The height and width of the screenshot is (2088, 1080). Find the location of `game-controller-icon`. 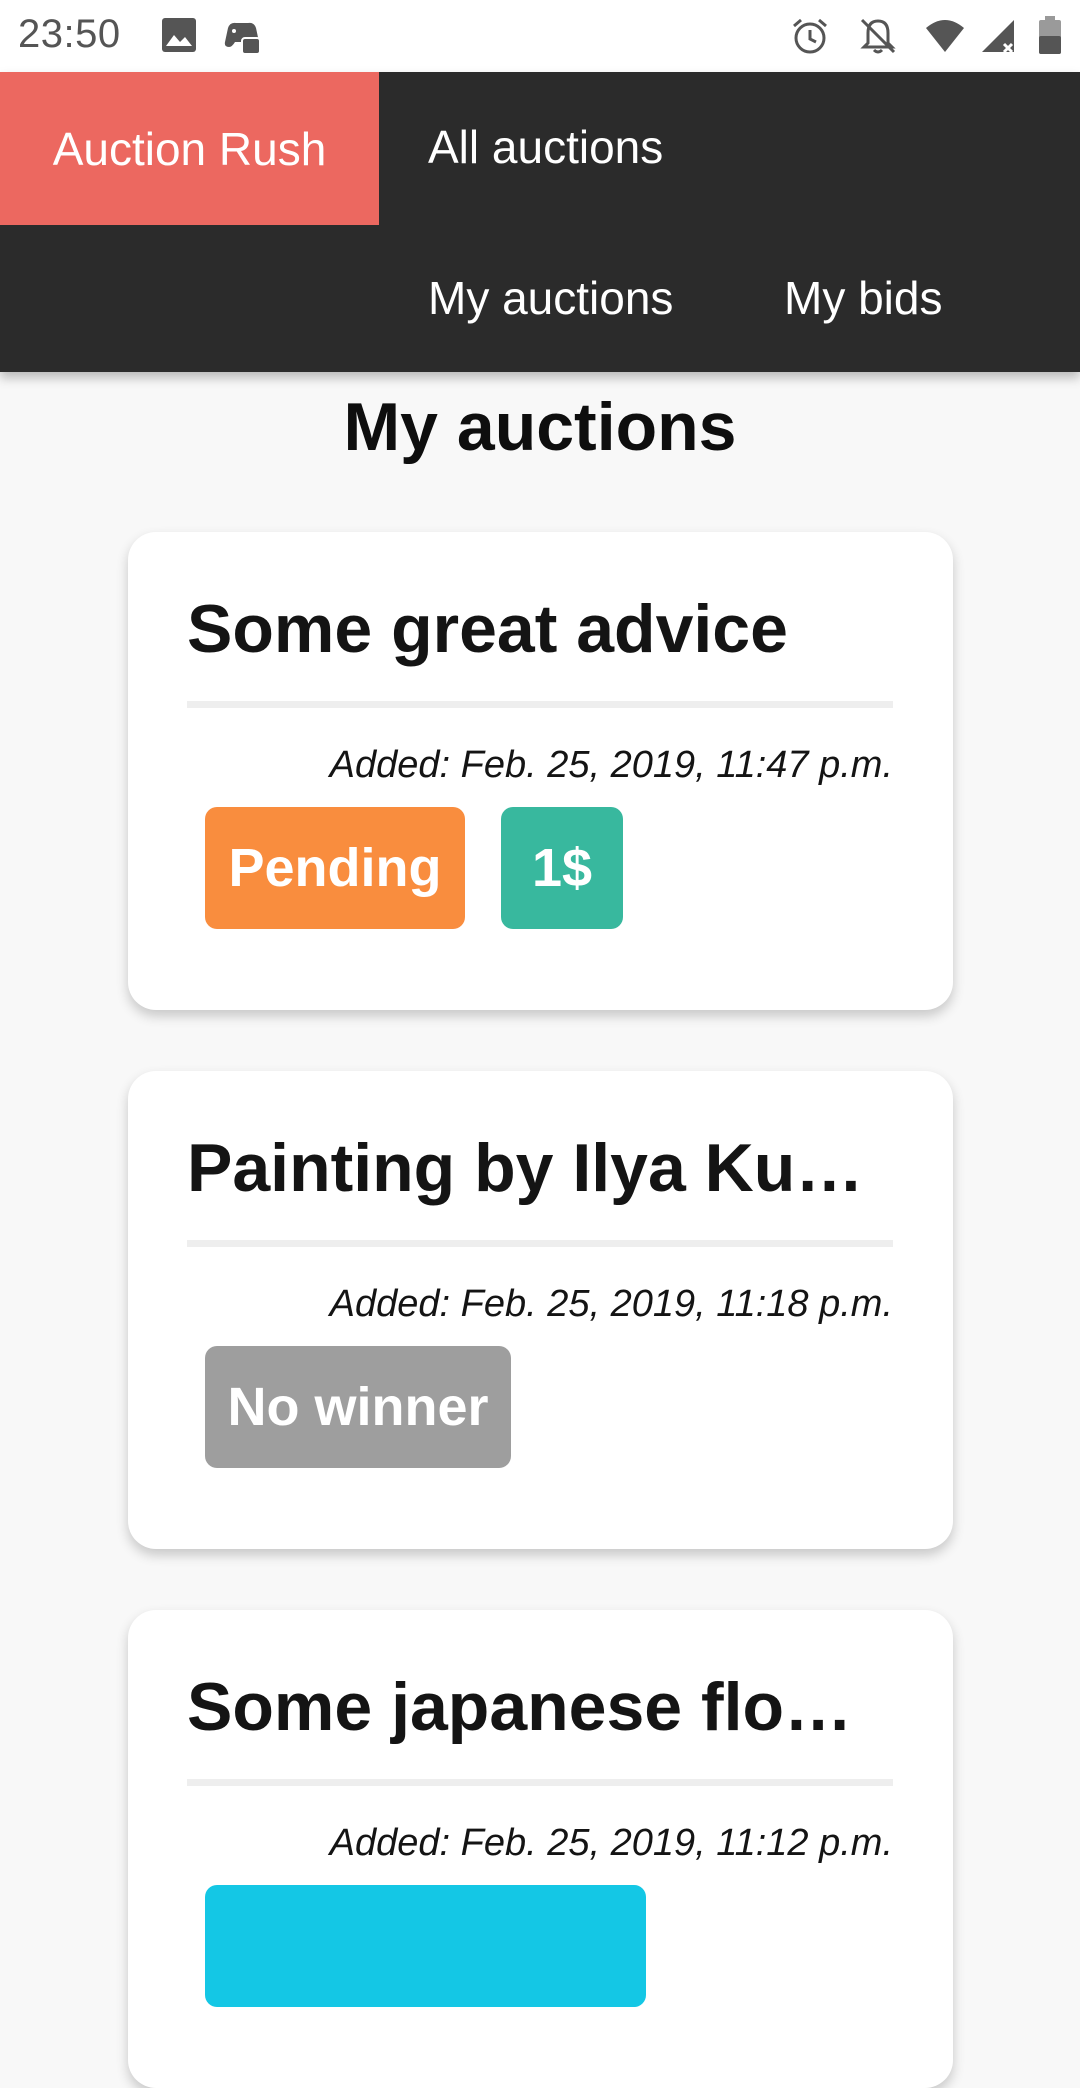

game-controller-icon is located at coordinates (242, 38).